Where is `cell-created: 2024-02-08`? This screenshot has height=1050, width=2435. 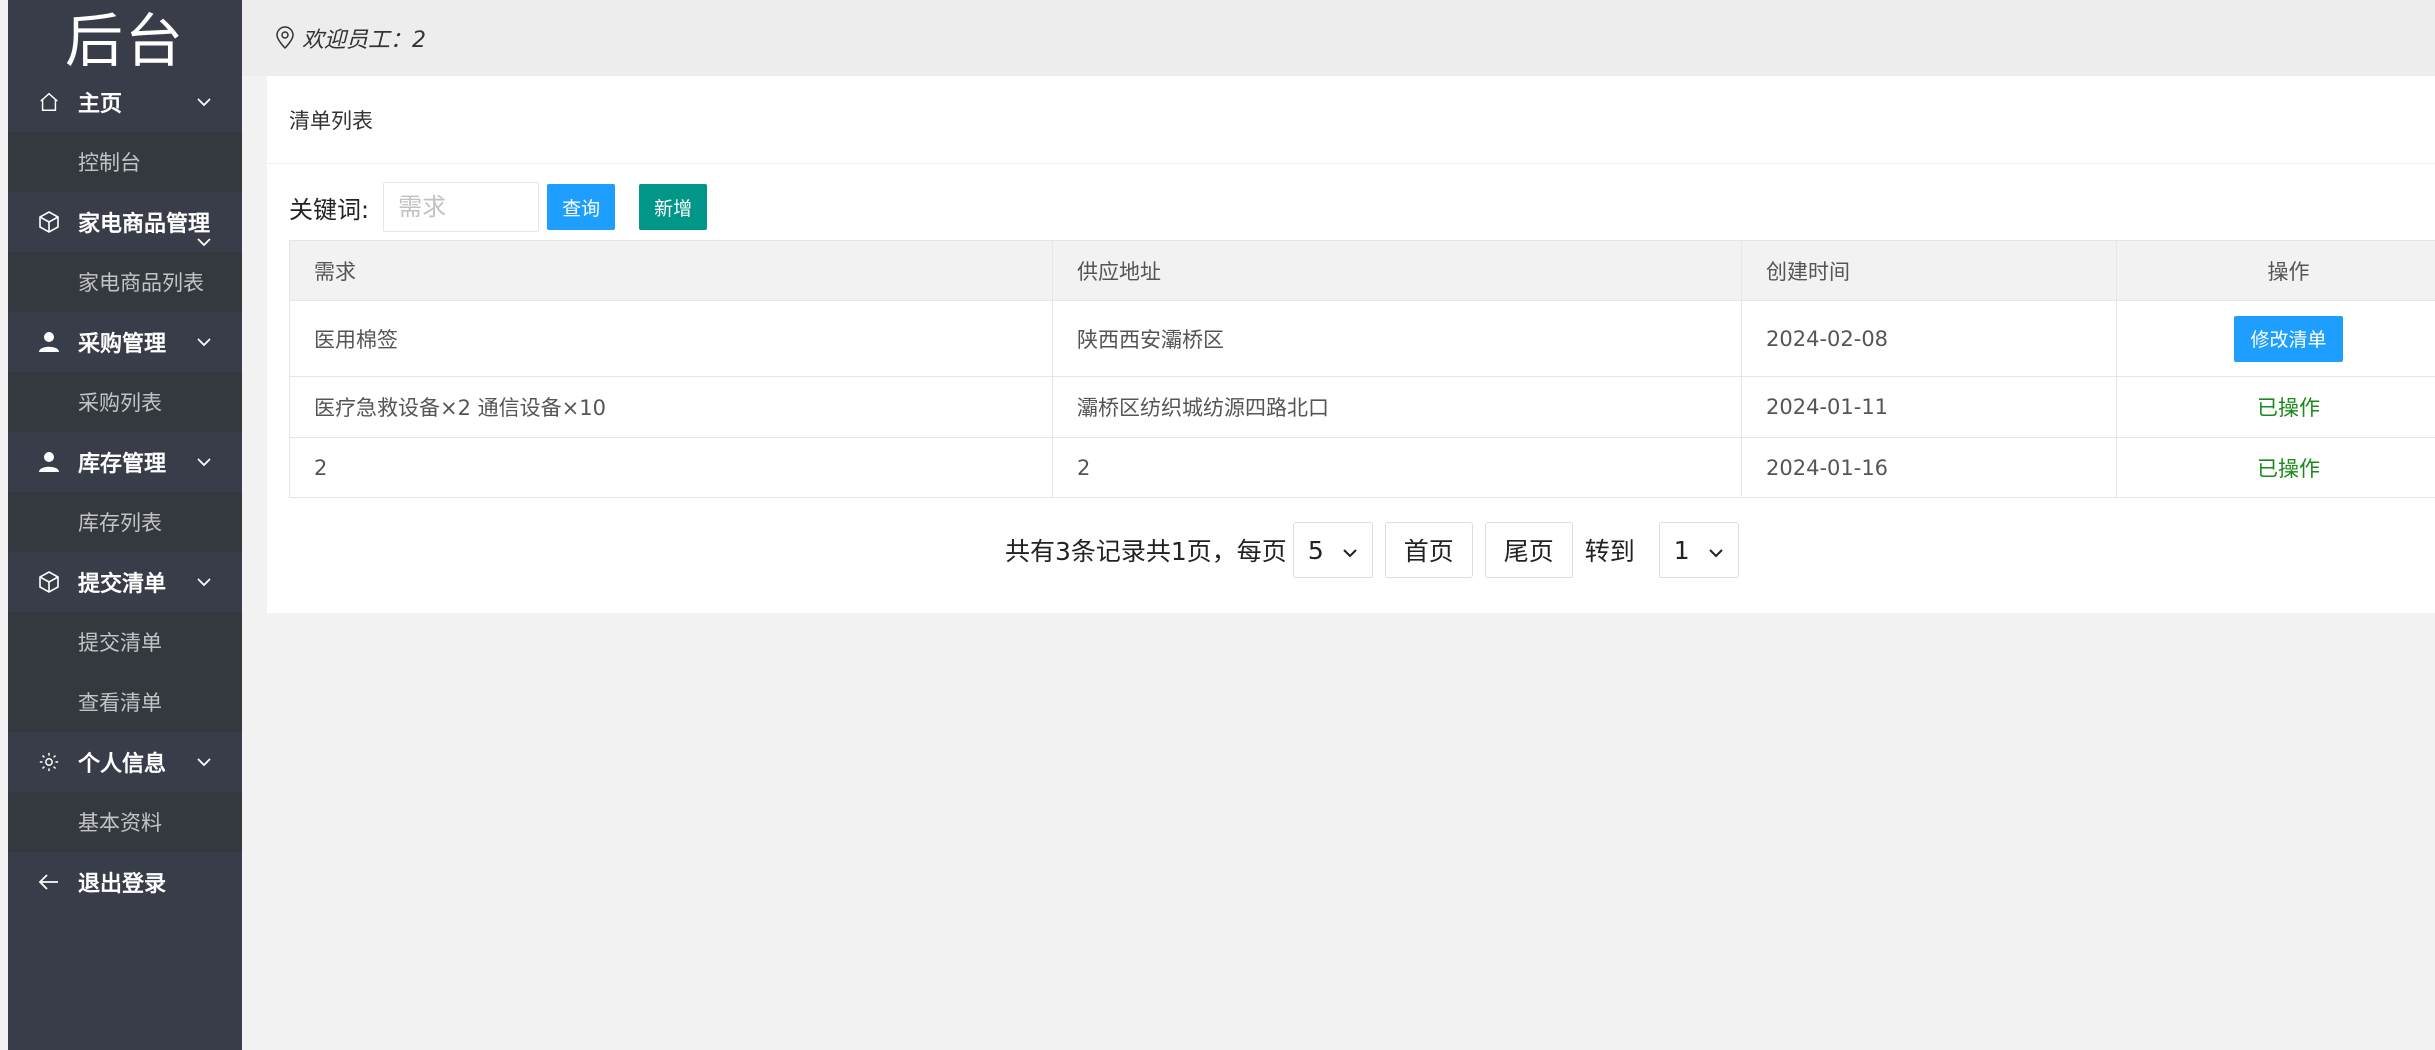
cell-created: 2024-02-08 is located at coordinates (1929, 338).